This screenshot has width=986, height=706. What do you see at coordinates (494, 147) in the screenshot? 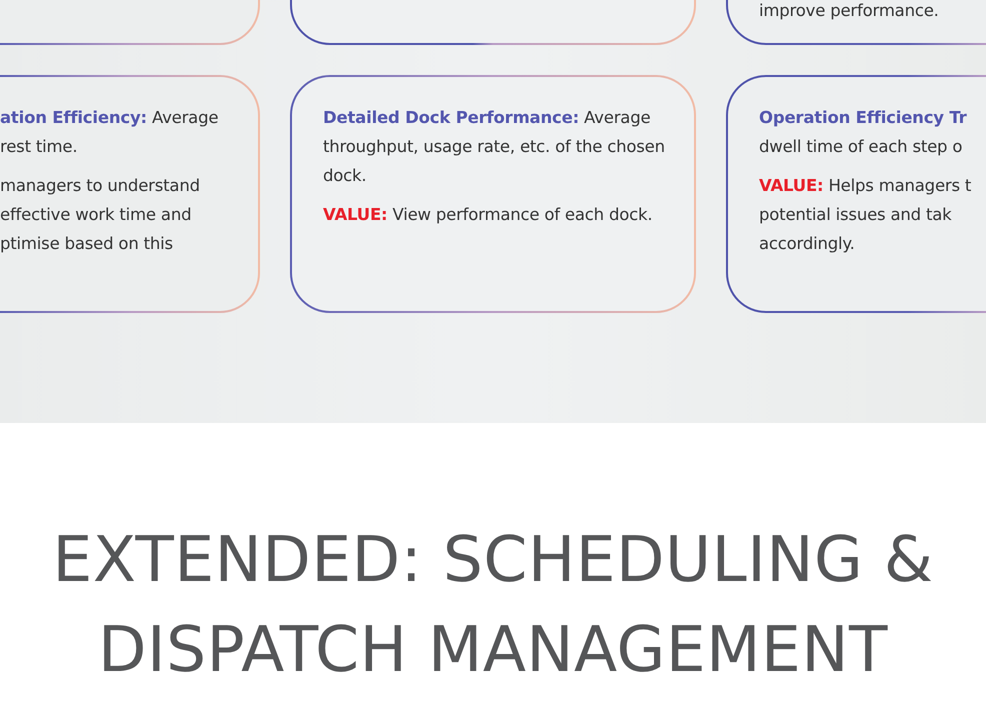
I see `card-text: Detailed Dock Performance: Average throughput, usage rate, etc. of the chosen dock.` at bounding box center [494, 147].